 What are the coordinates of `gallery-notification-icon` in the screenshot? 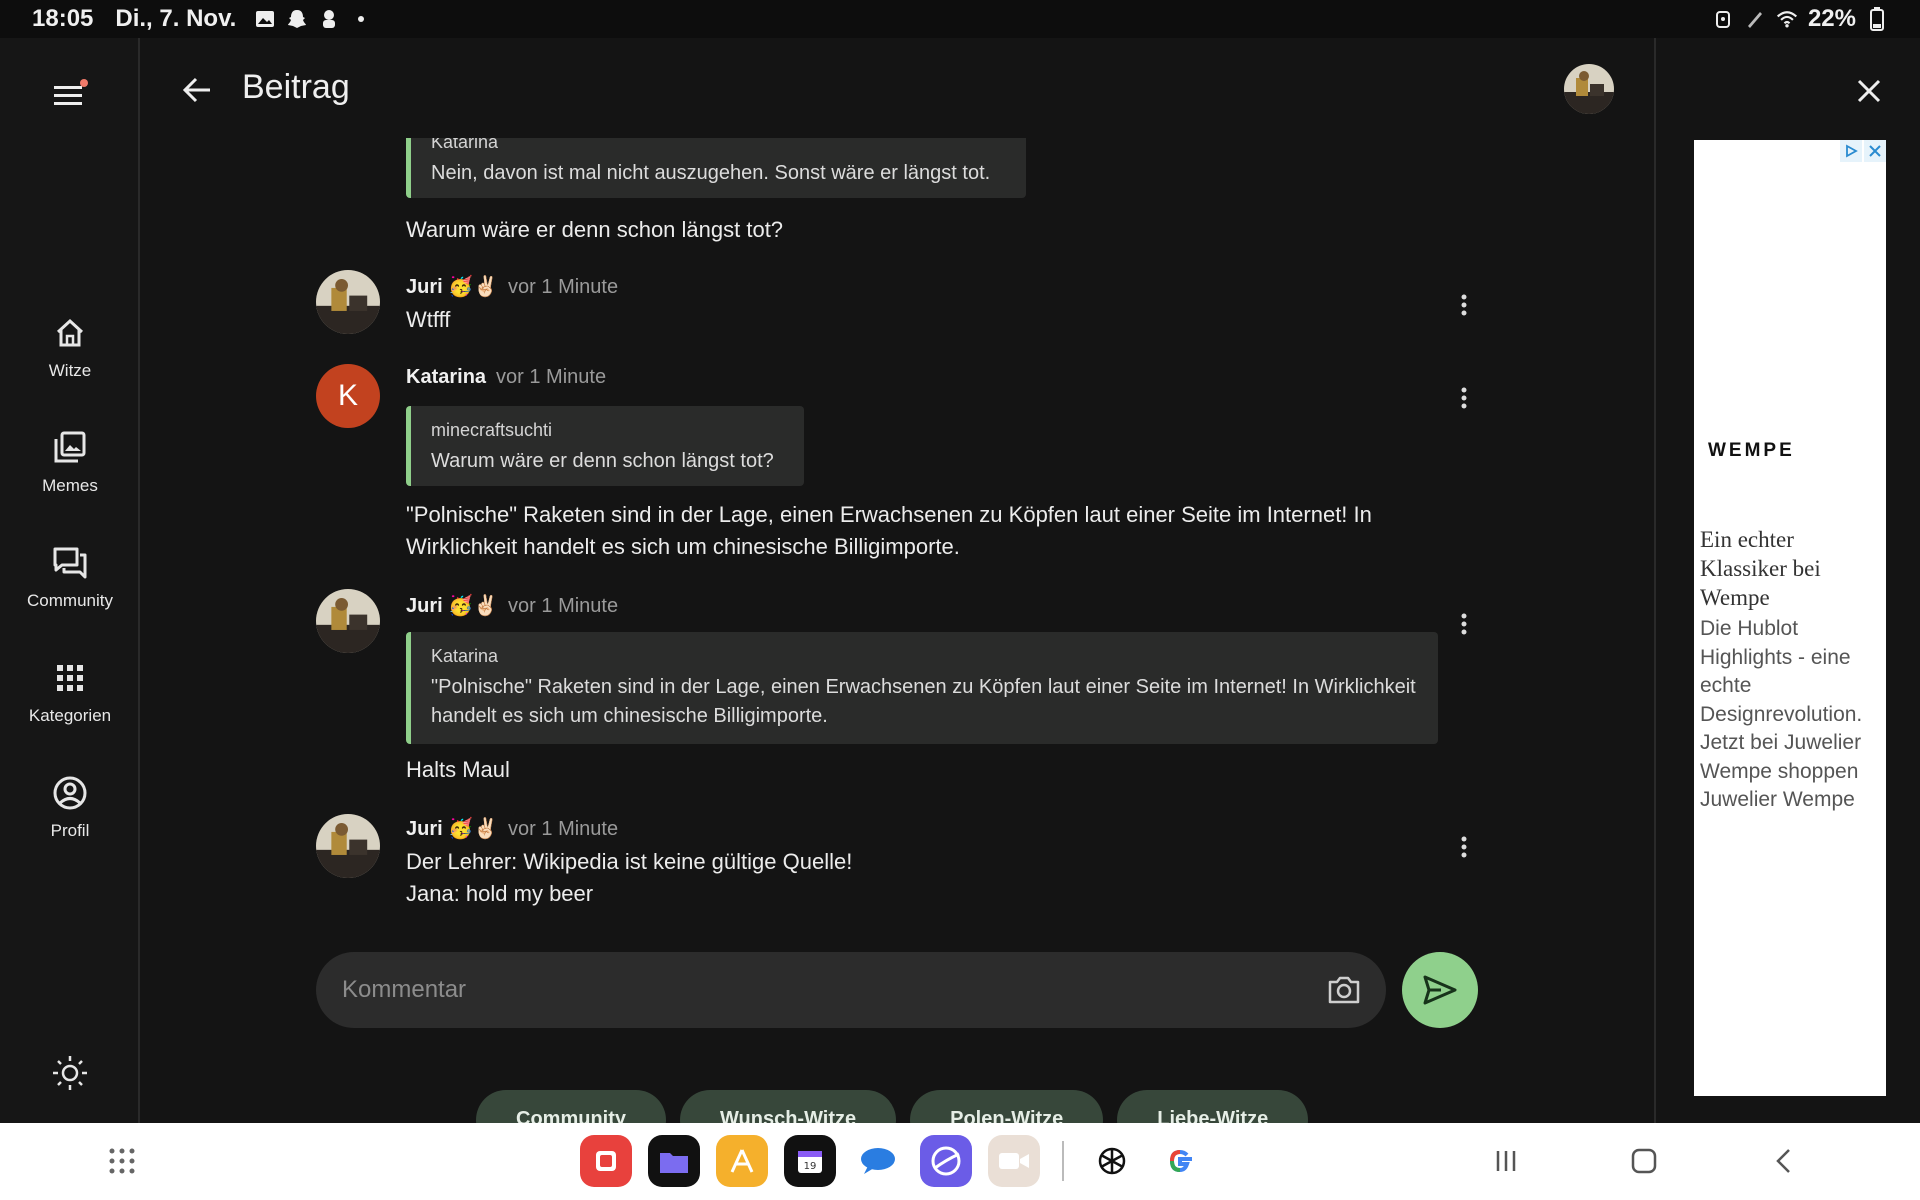 It's located at (265, 19).